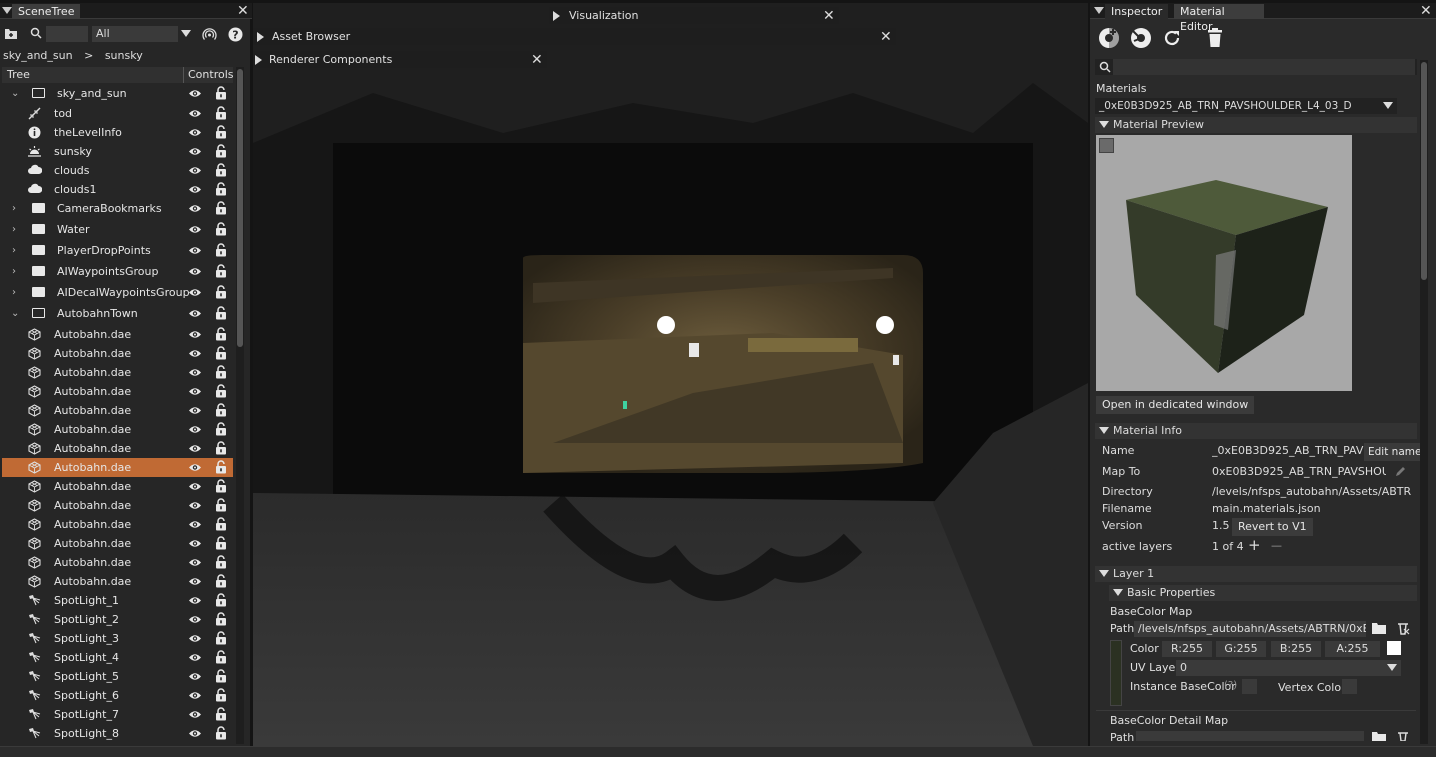 The image size is (1436, 757). What do you see at coordinates (18, 75) in the screenshot?
I see `column-header-tree: Tree` at bounding box center [18, 75].